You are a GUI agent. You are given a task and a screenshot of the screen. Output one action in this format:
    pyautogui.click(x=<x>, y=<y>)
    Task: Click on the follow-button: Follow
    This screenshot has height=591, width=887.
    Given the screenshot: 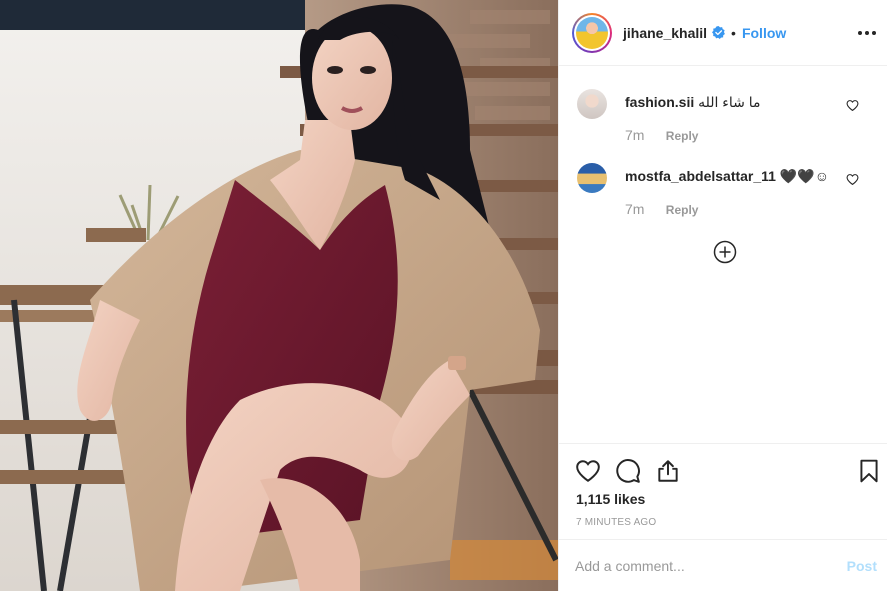 What is the action you would take?
    pyautogui.click(x=764, y=33)
    